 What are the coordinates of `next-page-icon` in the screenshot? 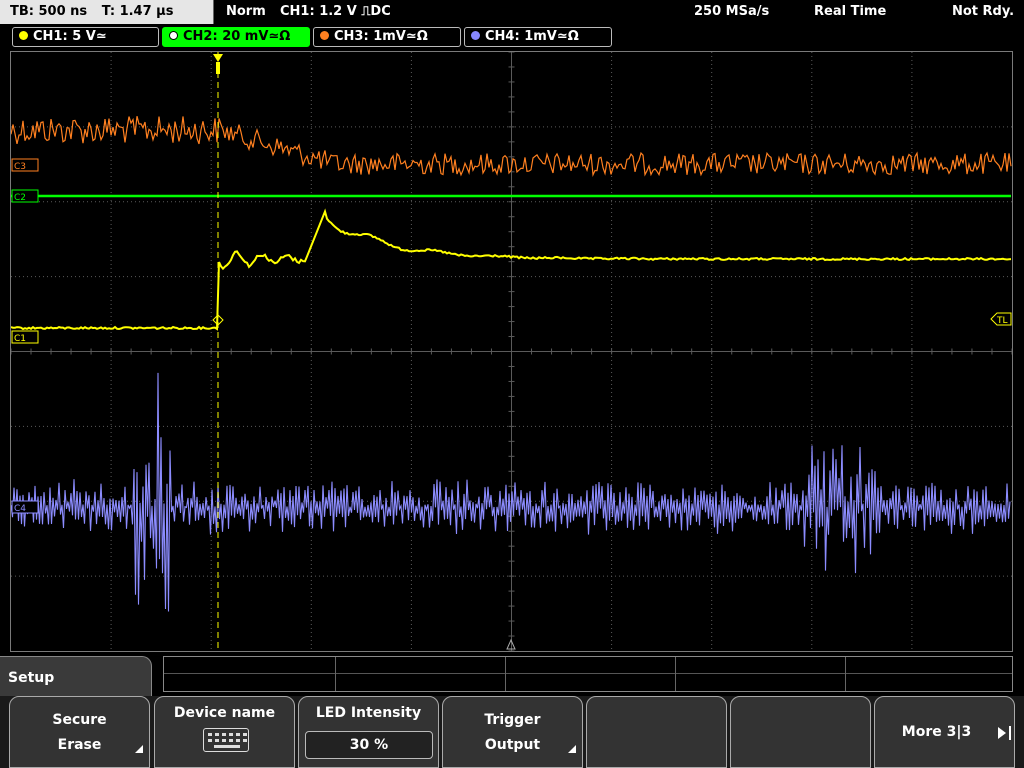 It's located at (1002, 733).